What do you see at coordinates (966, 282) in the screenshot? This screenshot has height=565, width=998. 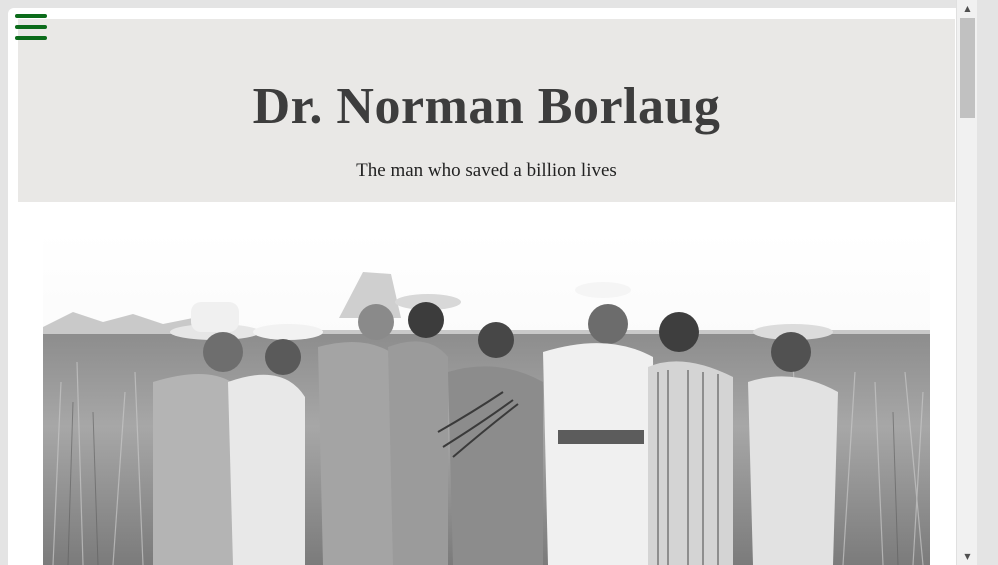 I see `vertical-scrollbar: ▲ ▼` at bounding box center [966, 282].